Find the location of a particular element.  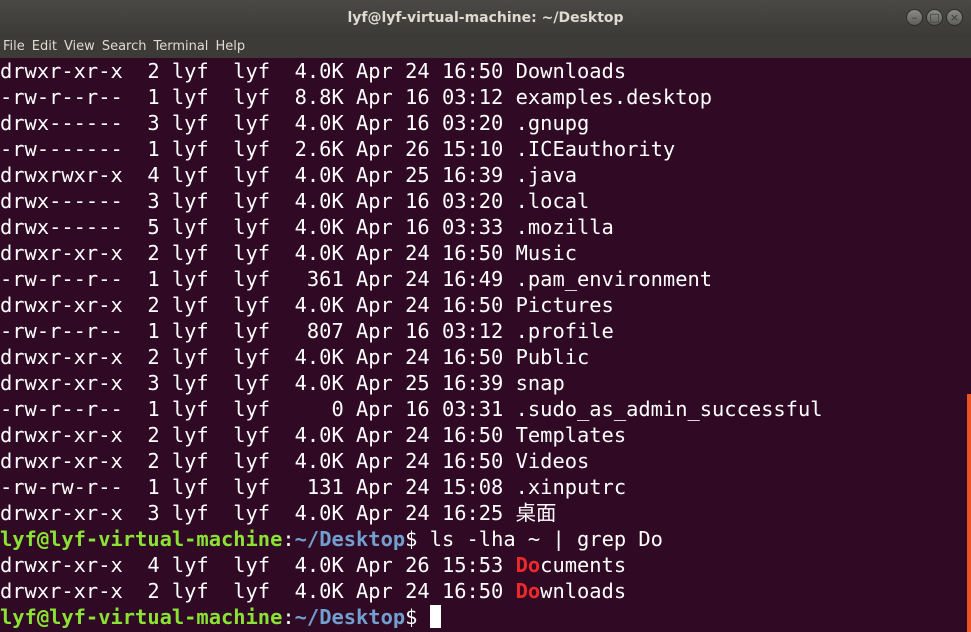

file-name-rest: wnloads is located at coordinates (583, 591).